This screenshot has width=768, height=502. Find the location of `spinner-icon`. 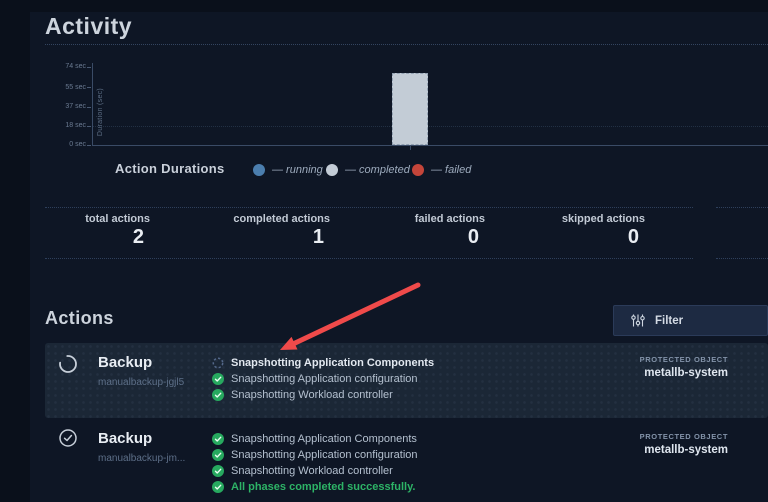

spinner-icon is located at coordinates (218, 363).